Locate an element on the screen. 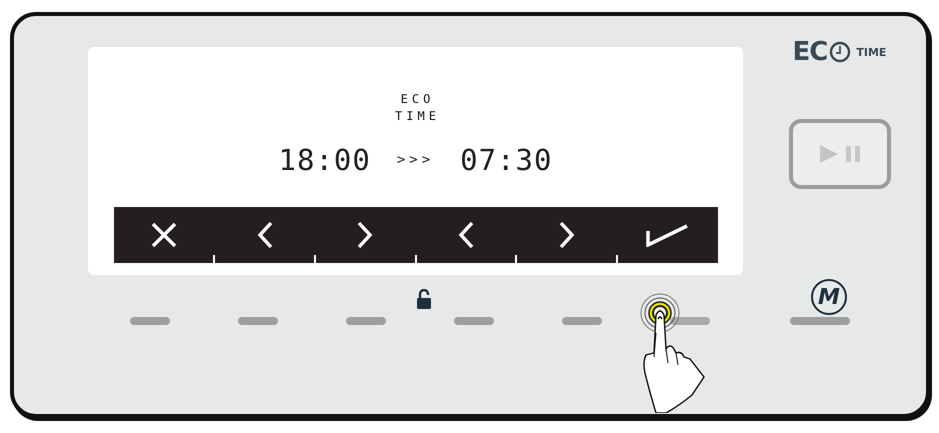 This screenshot has width=939, height=433. logo-text: TIME is located at coordinates (871, 52).